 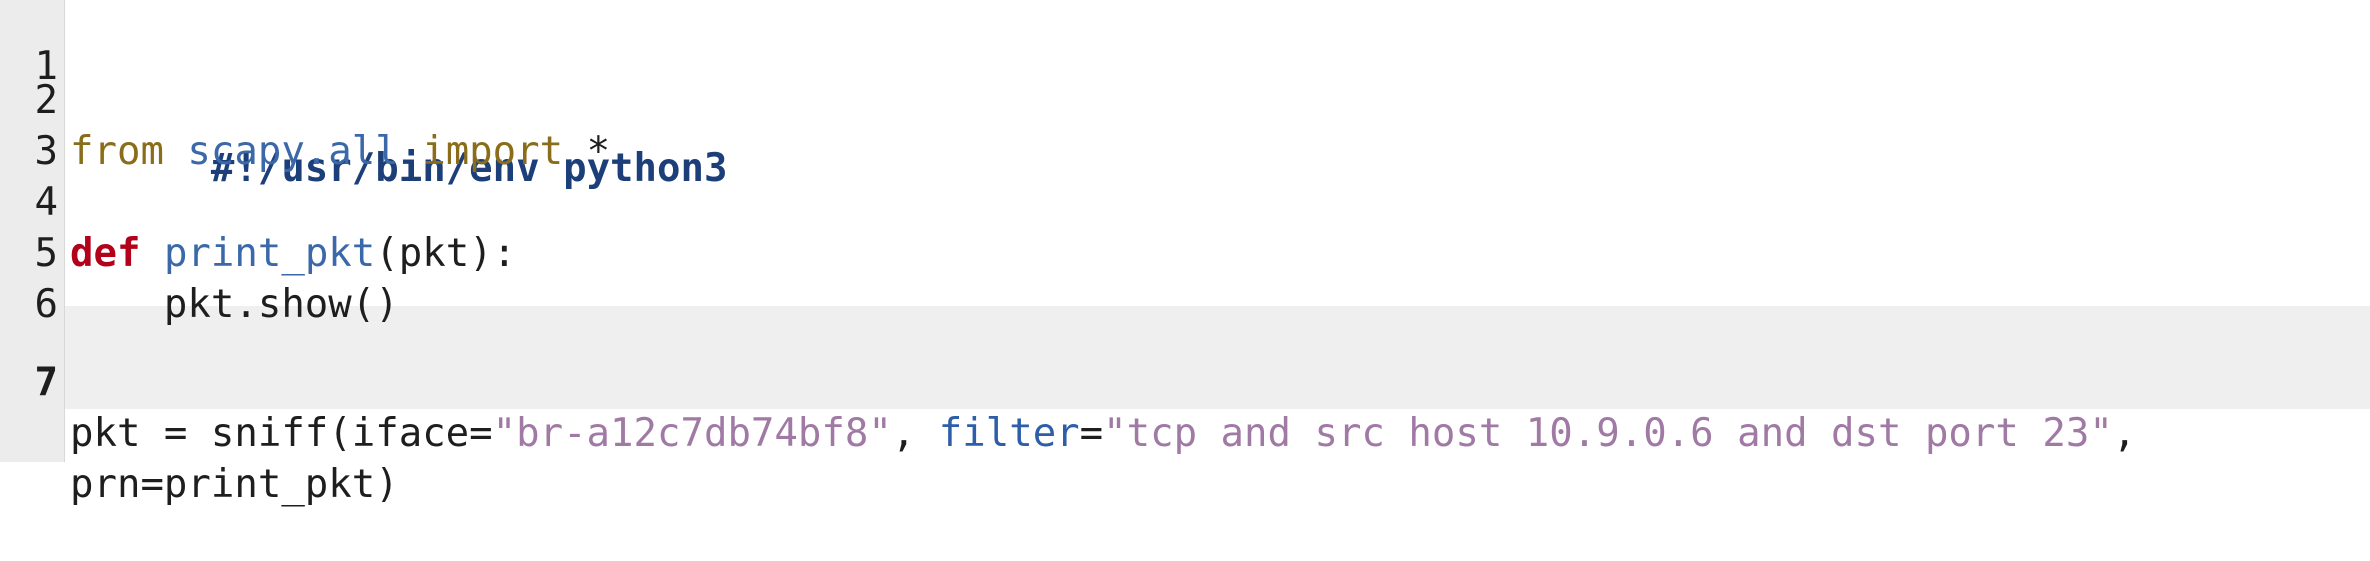 I want to click on code-text: def print_pkt(pkt):, so click(x=293, y=253).